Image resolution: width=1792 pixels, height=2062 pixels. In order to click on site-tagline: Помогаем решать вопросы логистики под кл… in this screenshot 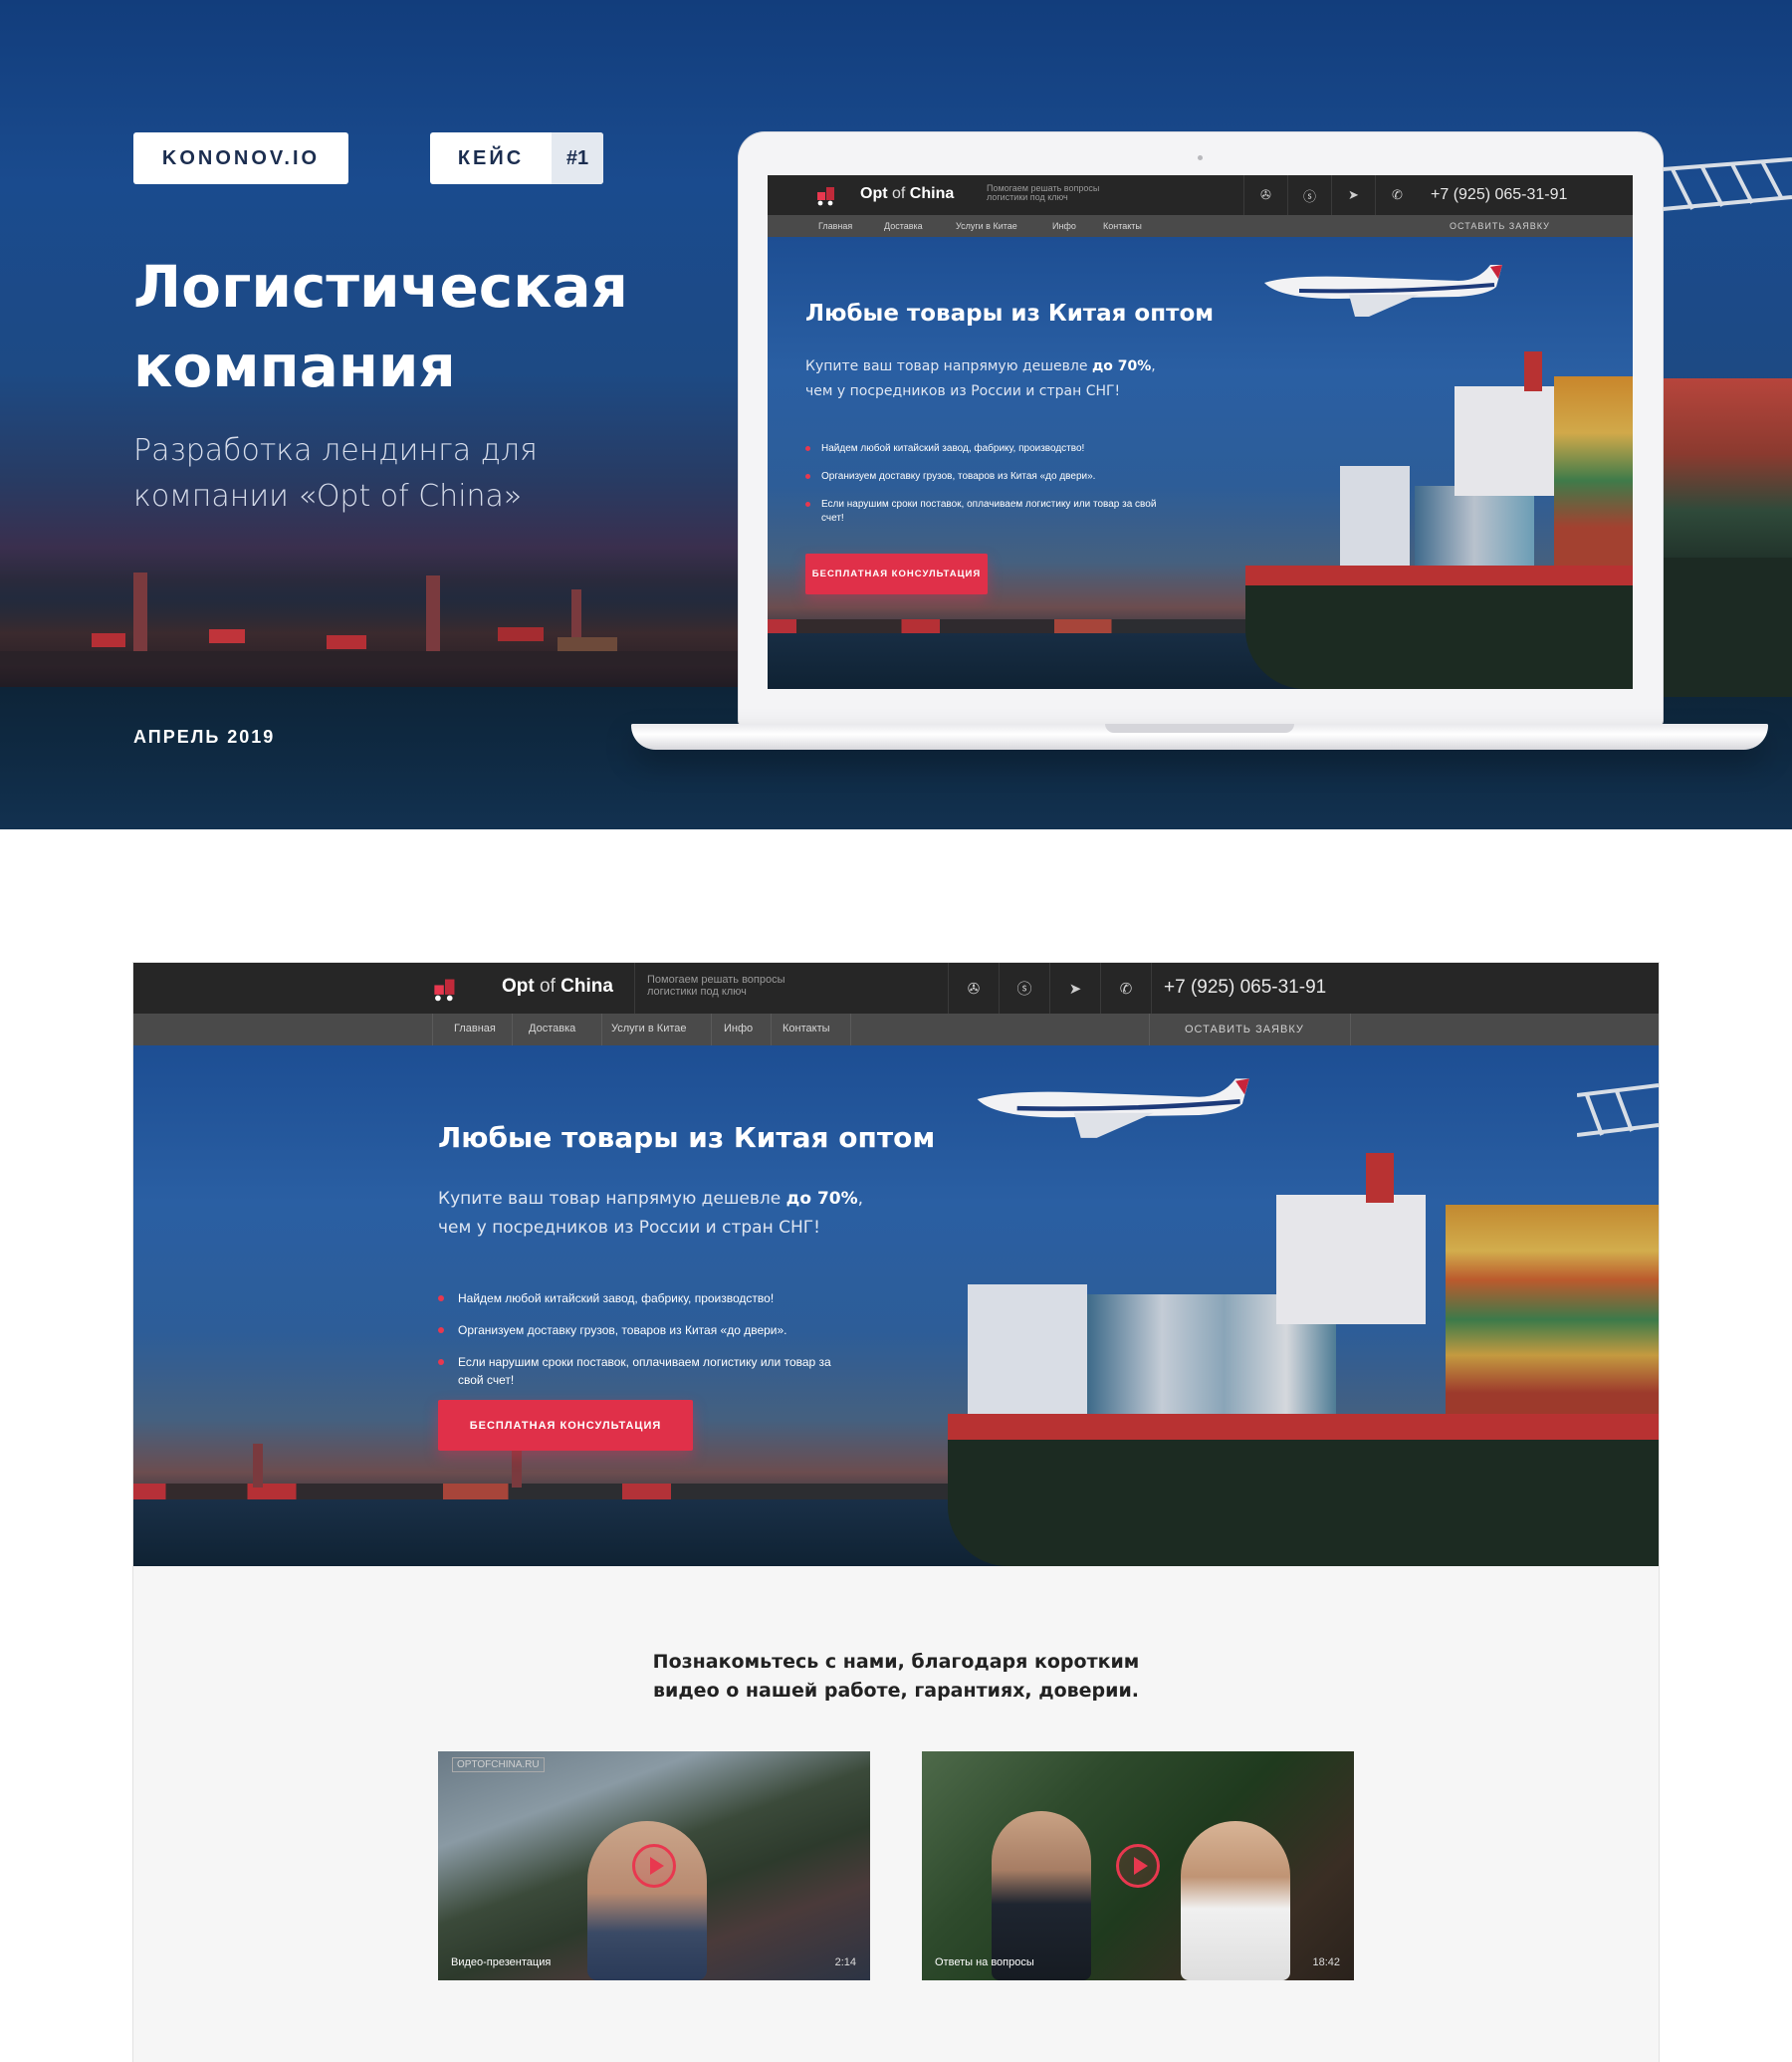, I will do `click(1043, 193)`.